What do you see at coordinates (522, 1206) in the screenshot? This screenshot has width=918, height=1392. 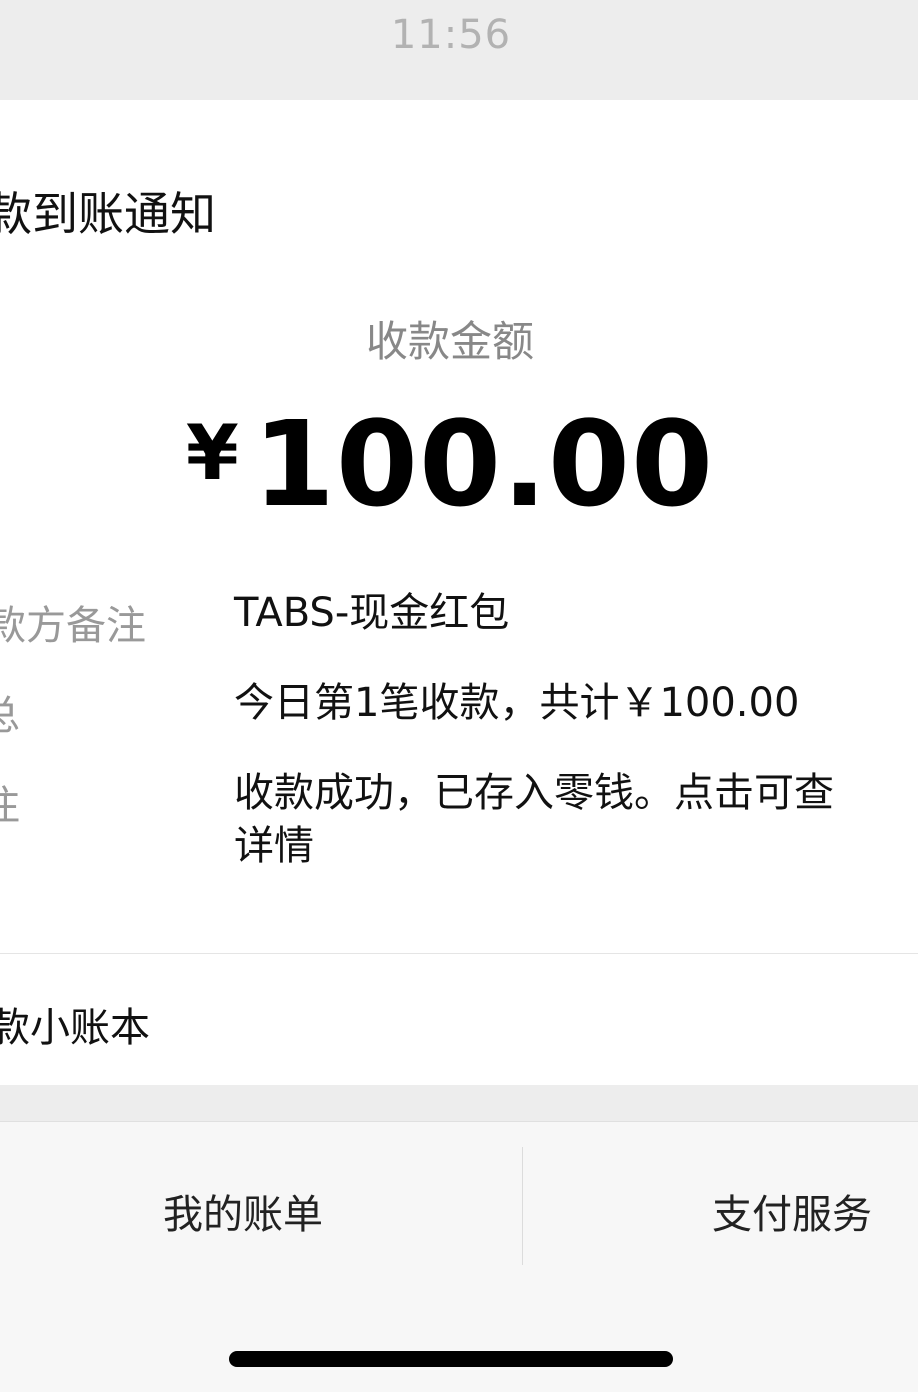 I see `footer-divider` at bounding box center [522, 1206].